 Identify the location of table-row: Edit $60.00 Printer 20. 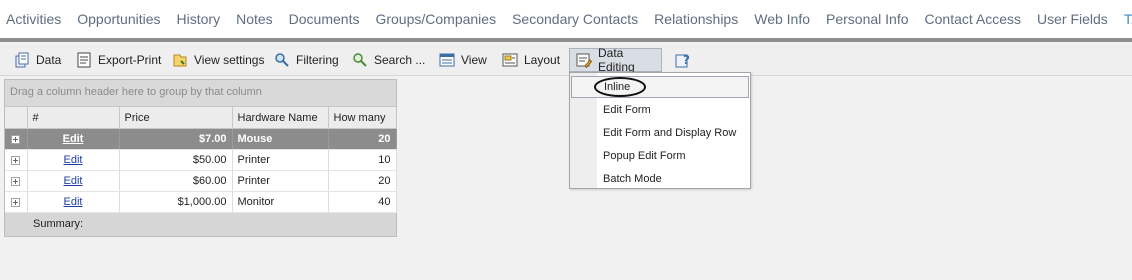
(201, 181).